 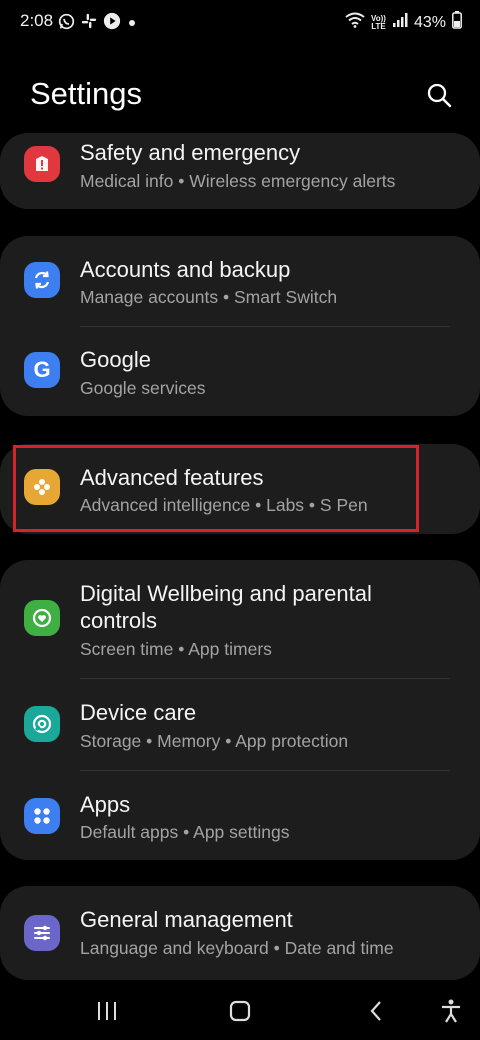 I want to click on dot-icon, so click(x=132, y=24).